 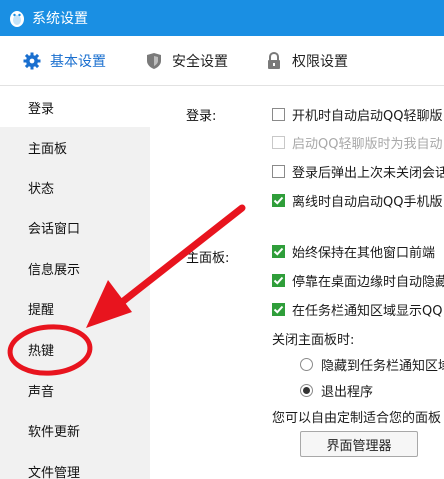 I want to click on tab-permission-settings: 权限设置, so click(x=306, y=61).